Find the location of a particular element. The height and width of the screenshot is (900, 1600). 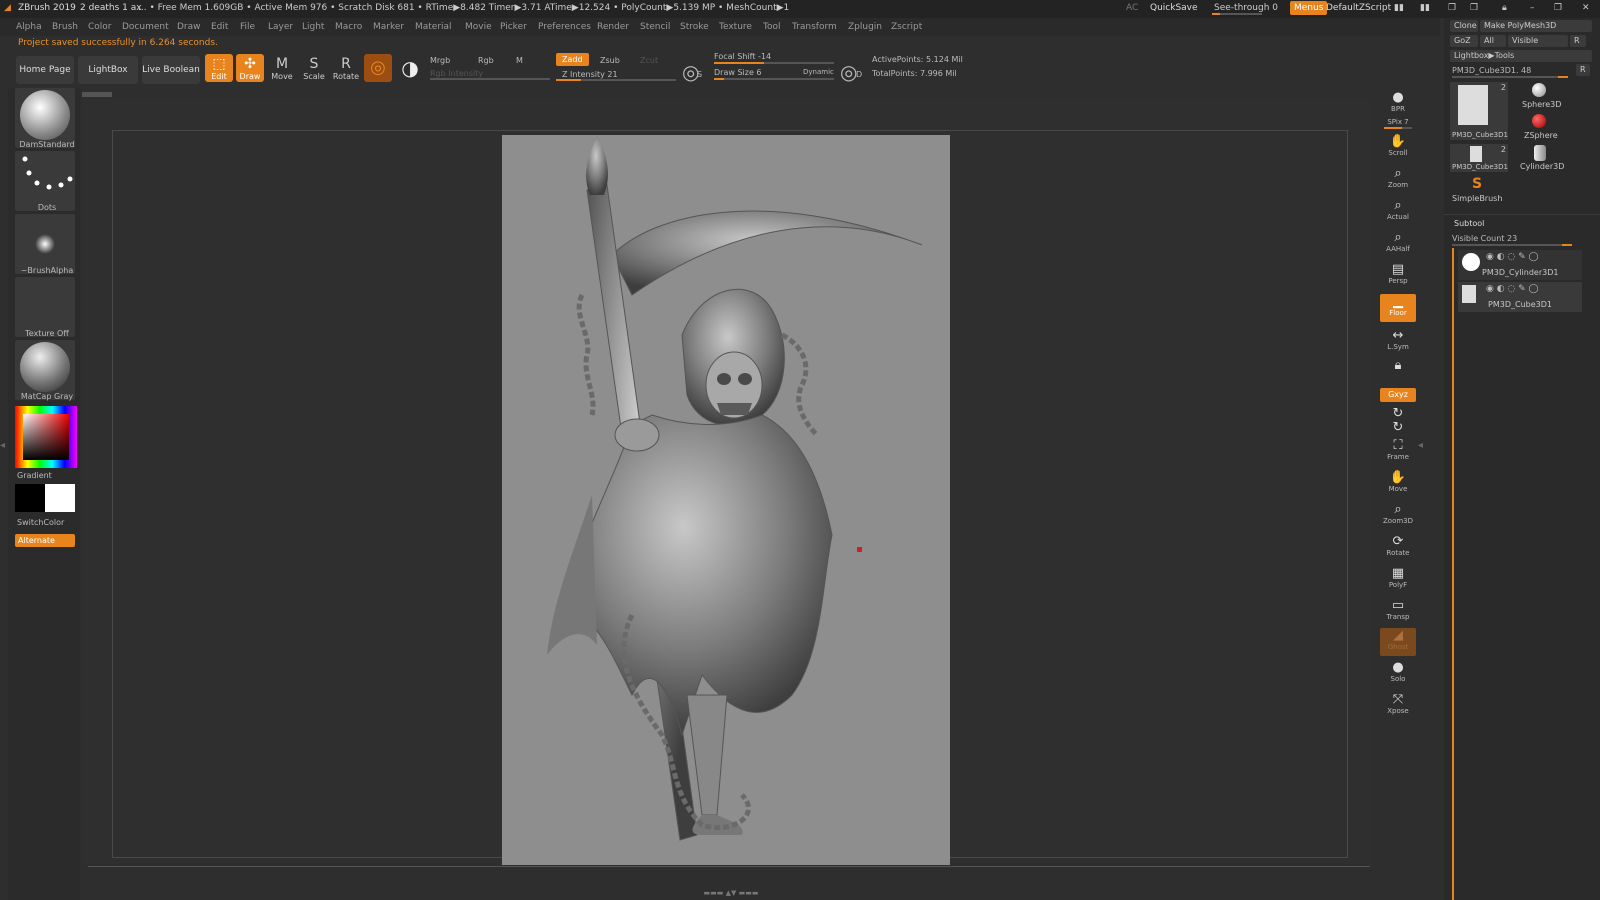

ac-label: AC is located at coordinates (1132, 8).